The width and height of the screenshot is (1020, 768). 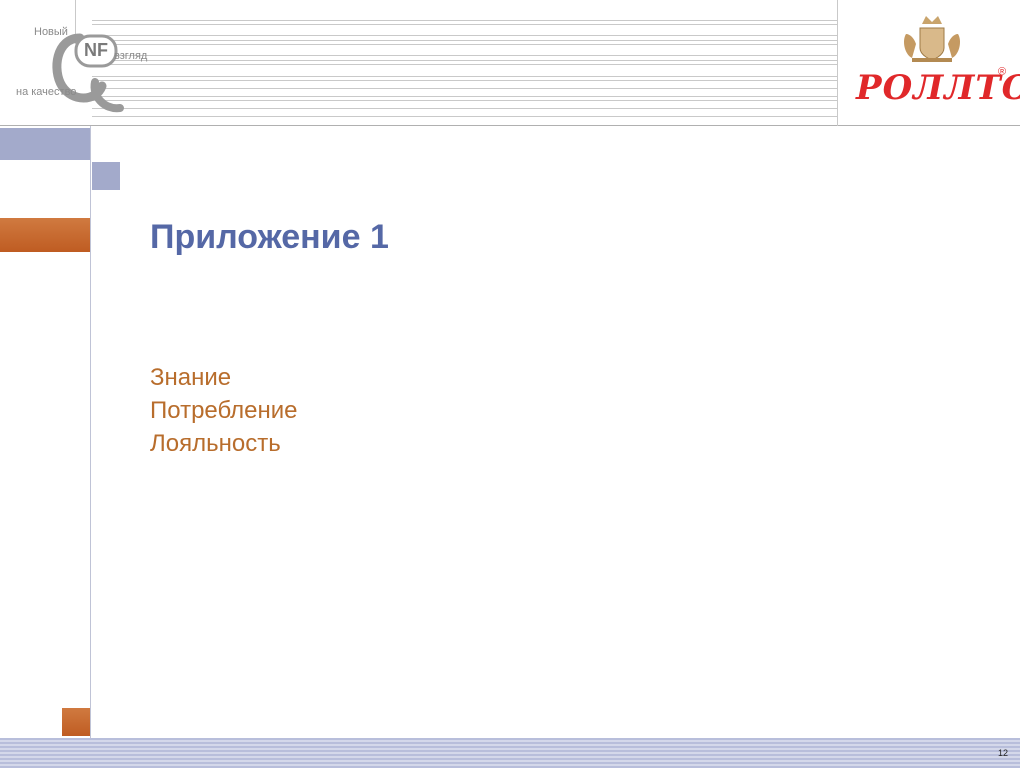 What do you see at coordinates (1002, 72) in the screenshot?
I see `registered-mark: ®` at bounding box center [1002, 72].